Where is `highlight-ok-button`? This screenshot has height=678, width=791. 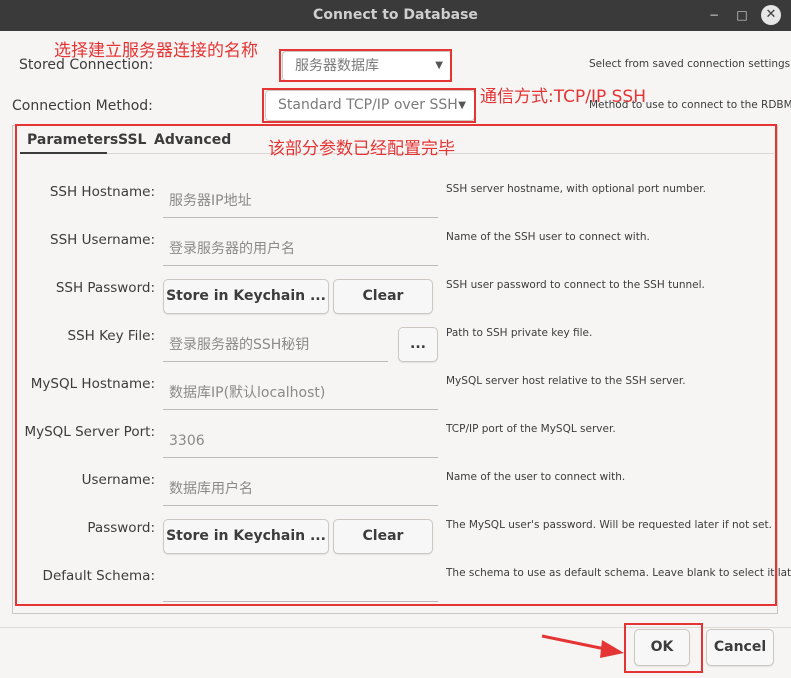 highlight-ok-button is located at coordinates (663, 648).